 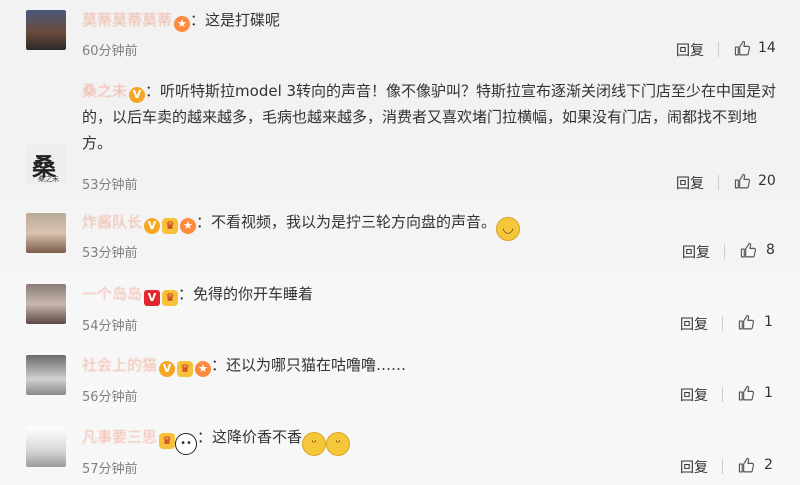 I want to click on comment-item: 一个岛岛 V ♛ ：免得的你开车睡着 54分钟前 回复 1, so click(x=400, y=307).